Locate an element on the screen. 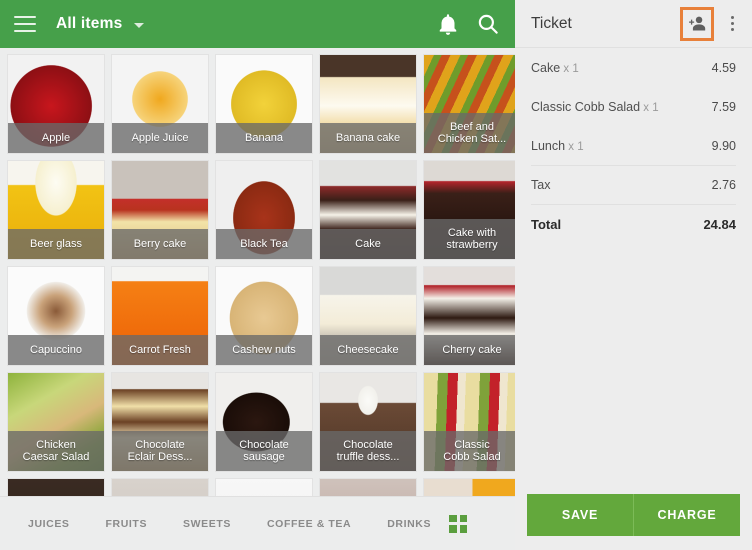 The image size is (752, 550). product-label-band: Cake is located at coordinates (368, 244).